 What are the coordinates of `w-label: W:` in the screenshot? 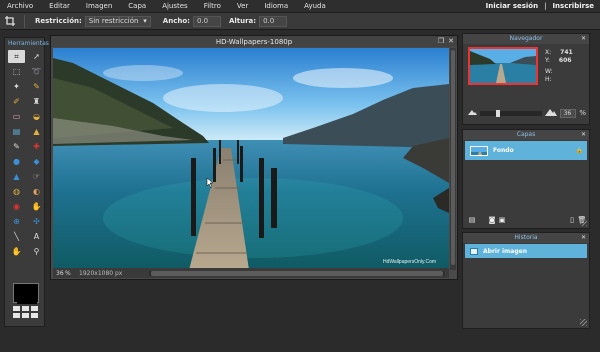 It's located at (549, 71).